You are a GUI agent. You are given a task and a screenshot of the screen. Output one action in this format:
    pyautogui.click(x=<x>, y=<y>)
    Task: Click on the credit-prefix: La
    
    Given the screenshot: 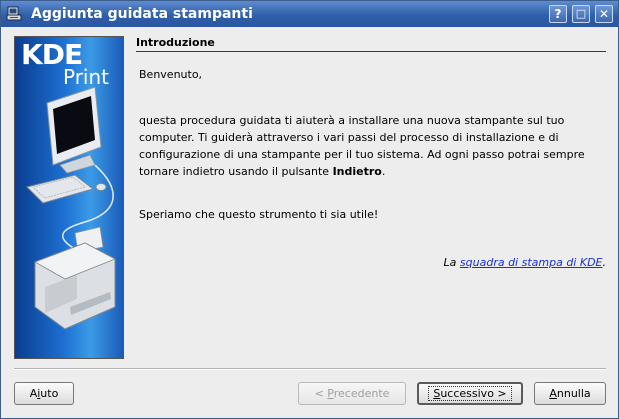 What is the action you would take?
    pyautogui.click(x=451, y=262)
    